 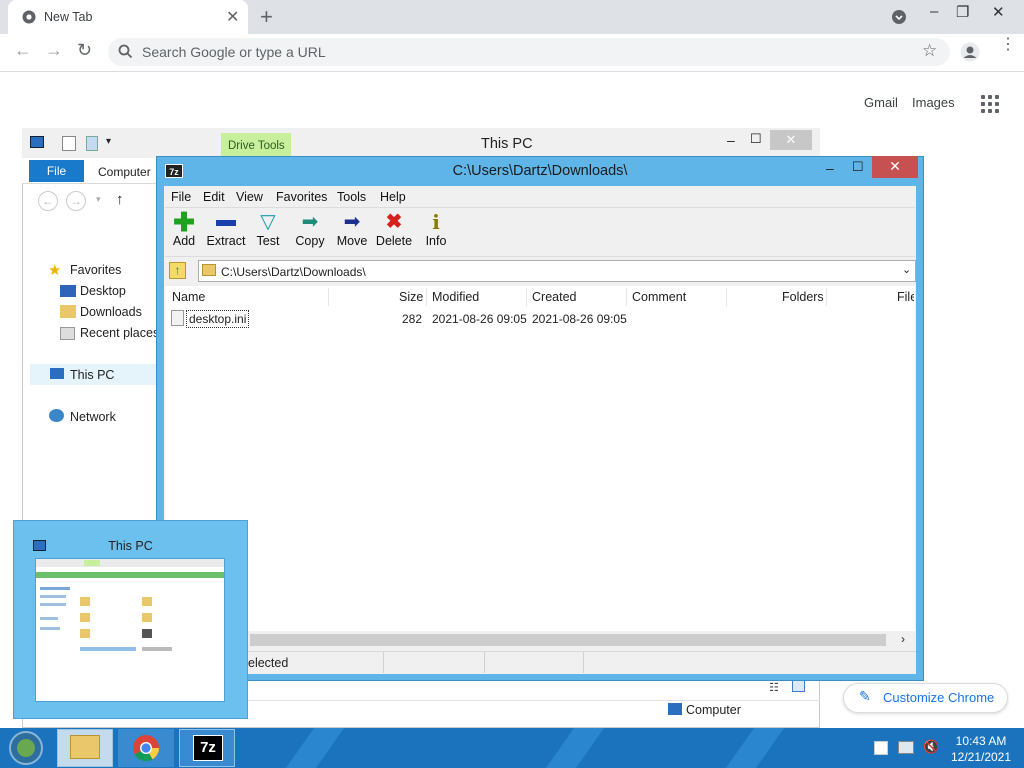 What do you see at coordinates (905, 297) in the screenshot?
I see `column-files: File` at bounding box center [905, 297].